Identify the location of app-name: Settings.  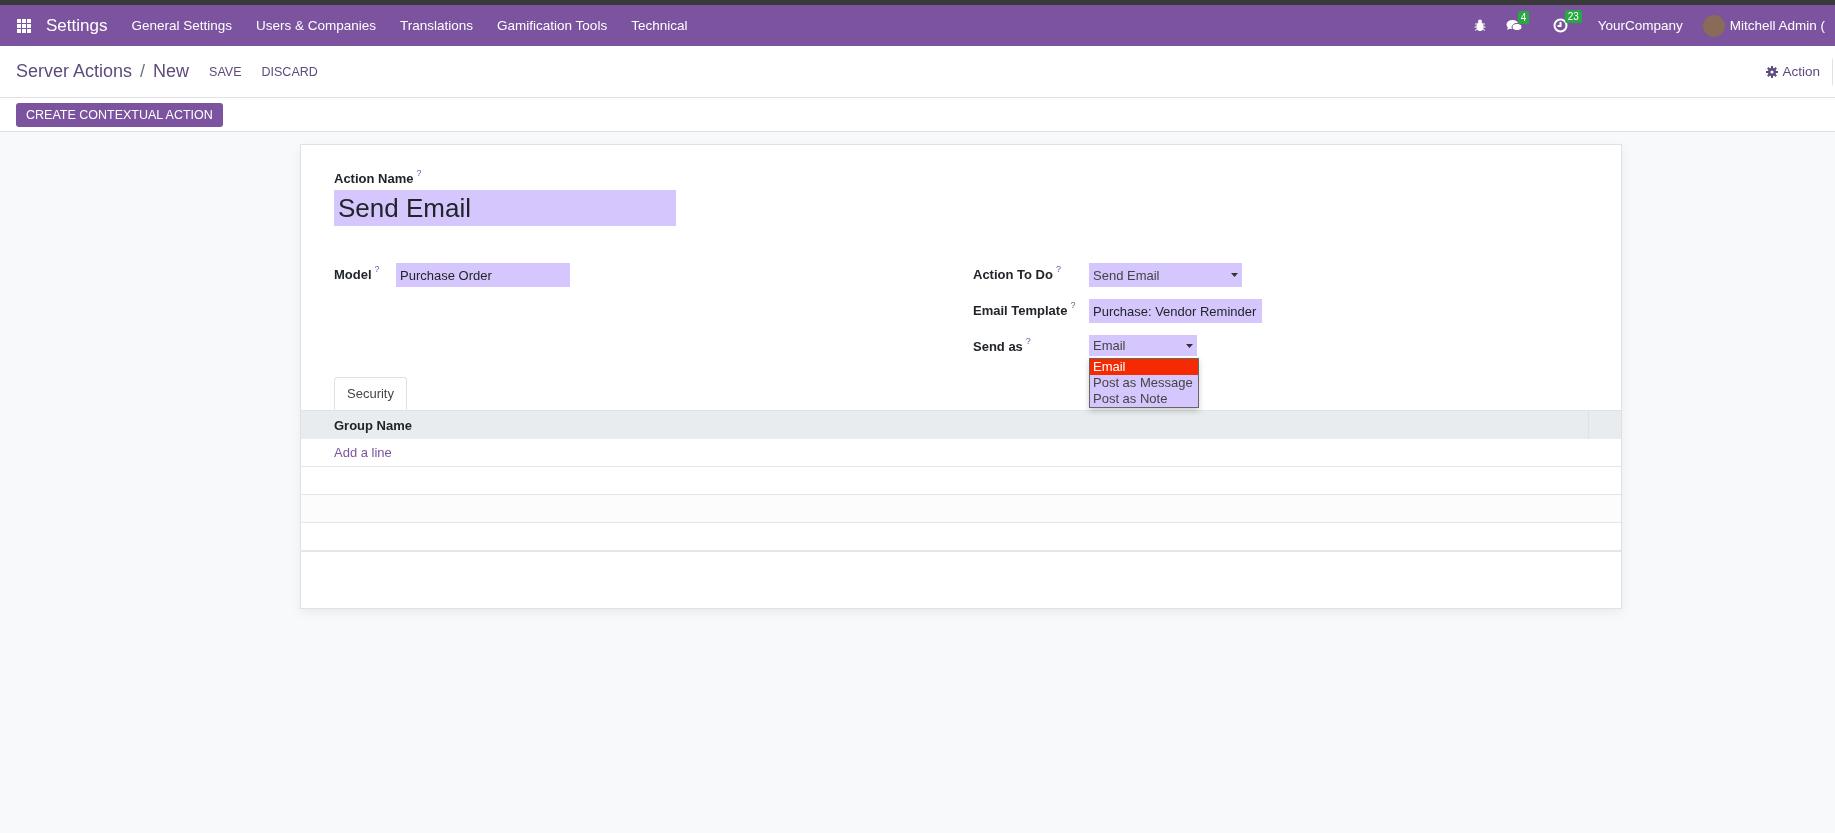
(77, 25).